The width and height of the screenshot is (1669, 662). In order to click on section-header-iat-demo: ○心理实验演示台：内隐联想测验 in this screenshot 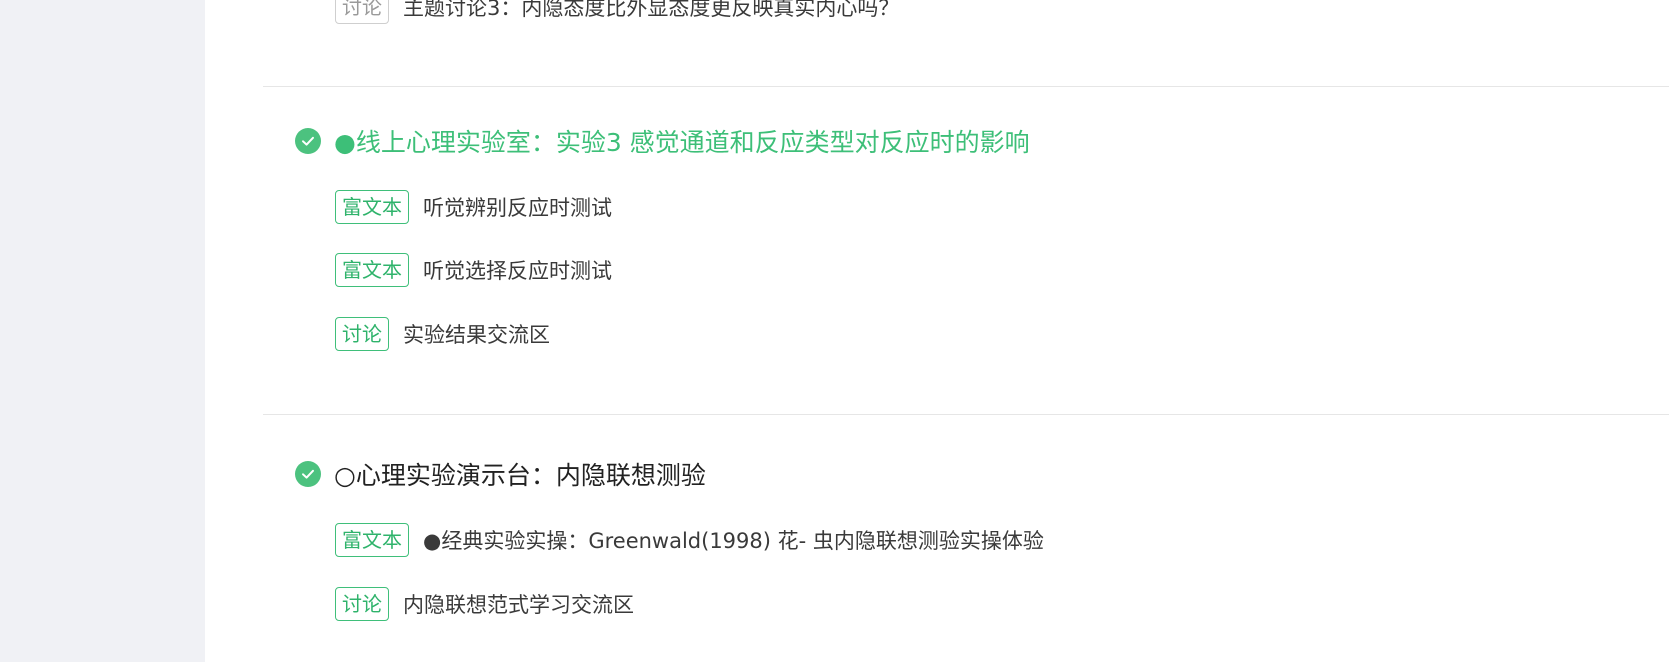, I will do `click(500, 474)`.